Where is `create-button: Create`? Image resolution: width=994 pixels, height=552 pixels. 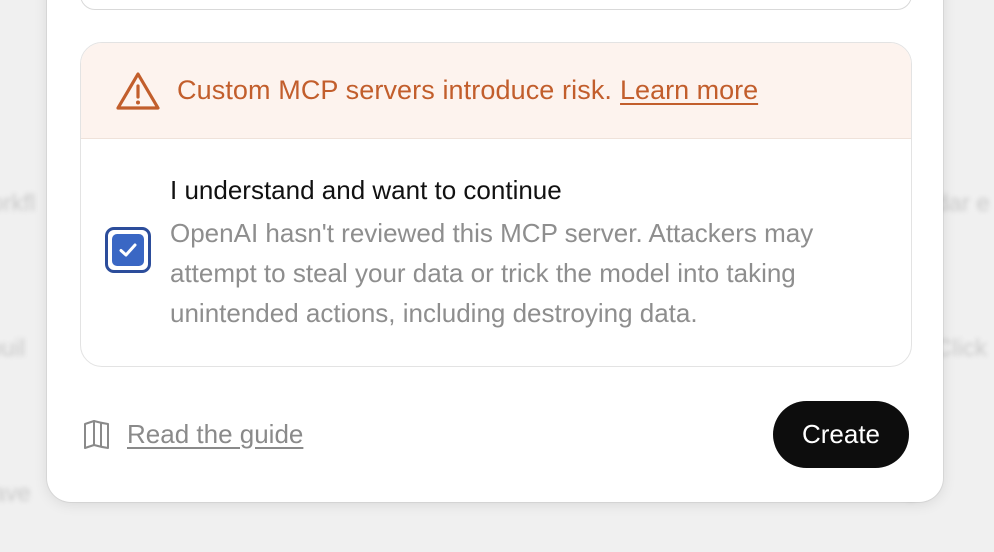
create-button: Create is located at coordinates (841, 434).